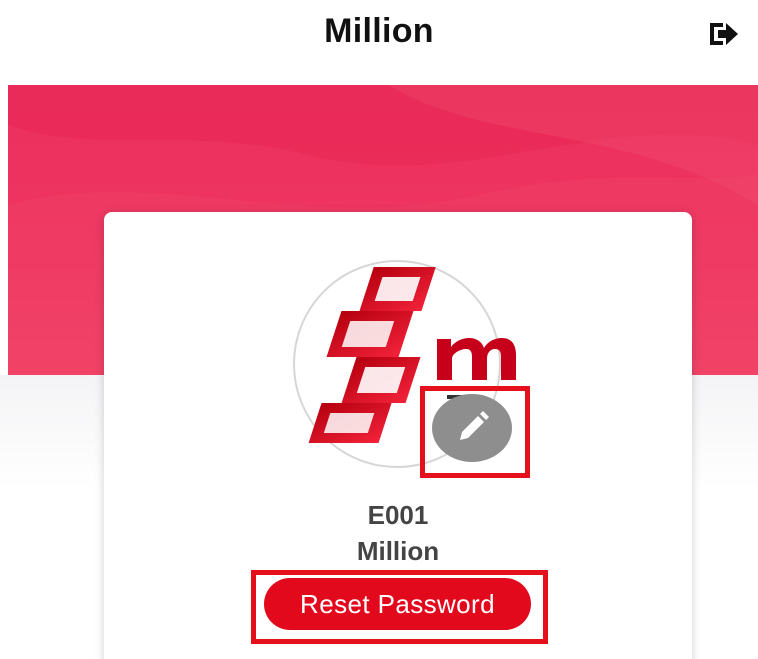 The height and width of the screenshot is (659, 758). I want to click on app-header: Million, so click(379, 42).